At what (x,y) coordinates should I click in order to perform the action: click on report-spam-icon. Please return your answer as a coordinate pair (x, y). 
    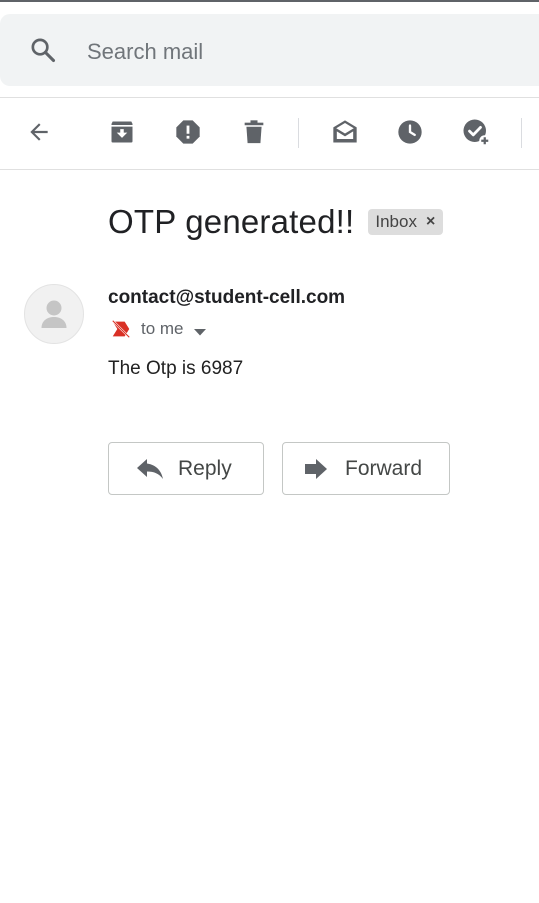
    Looking at the image, I should click on (188, 132).